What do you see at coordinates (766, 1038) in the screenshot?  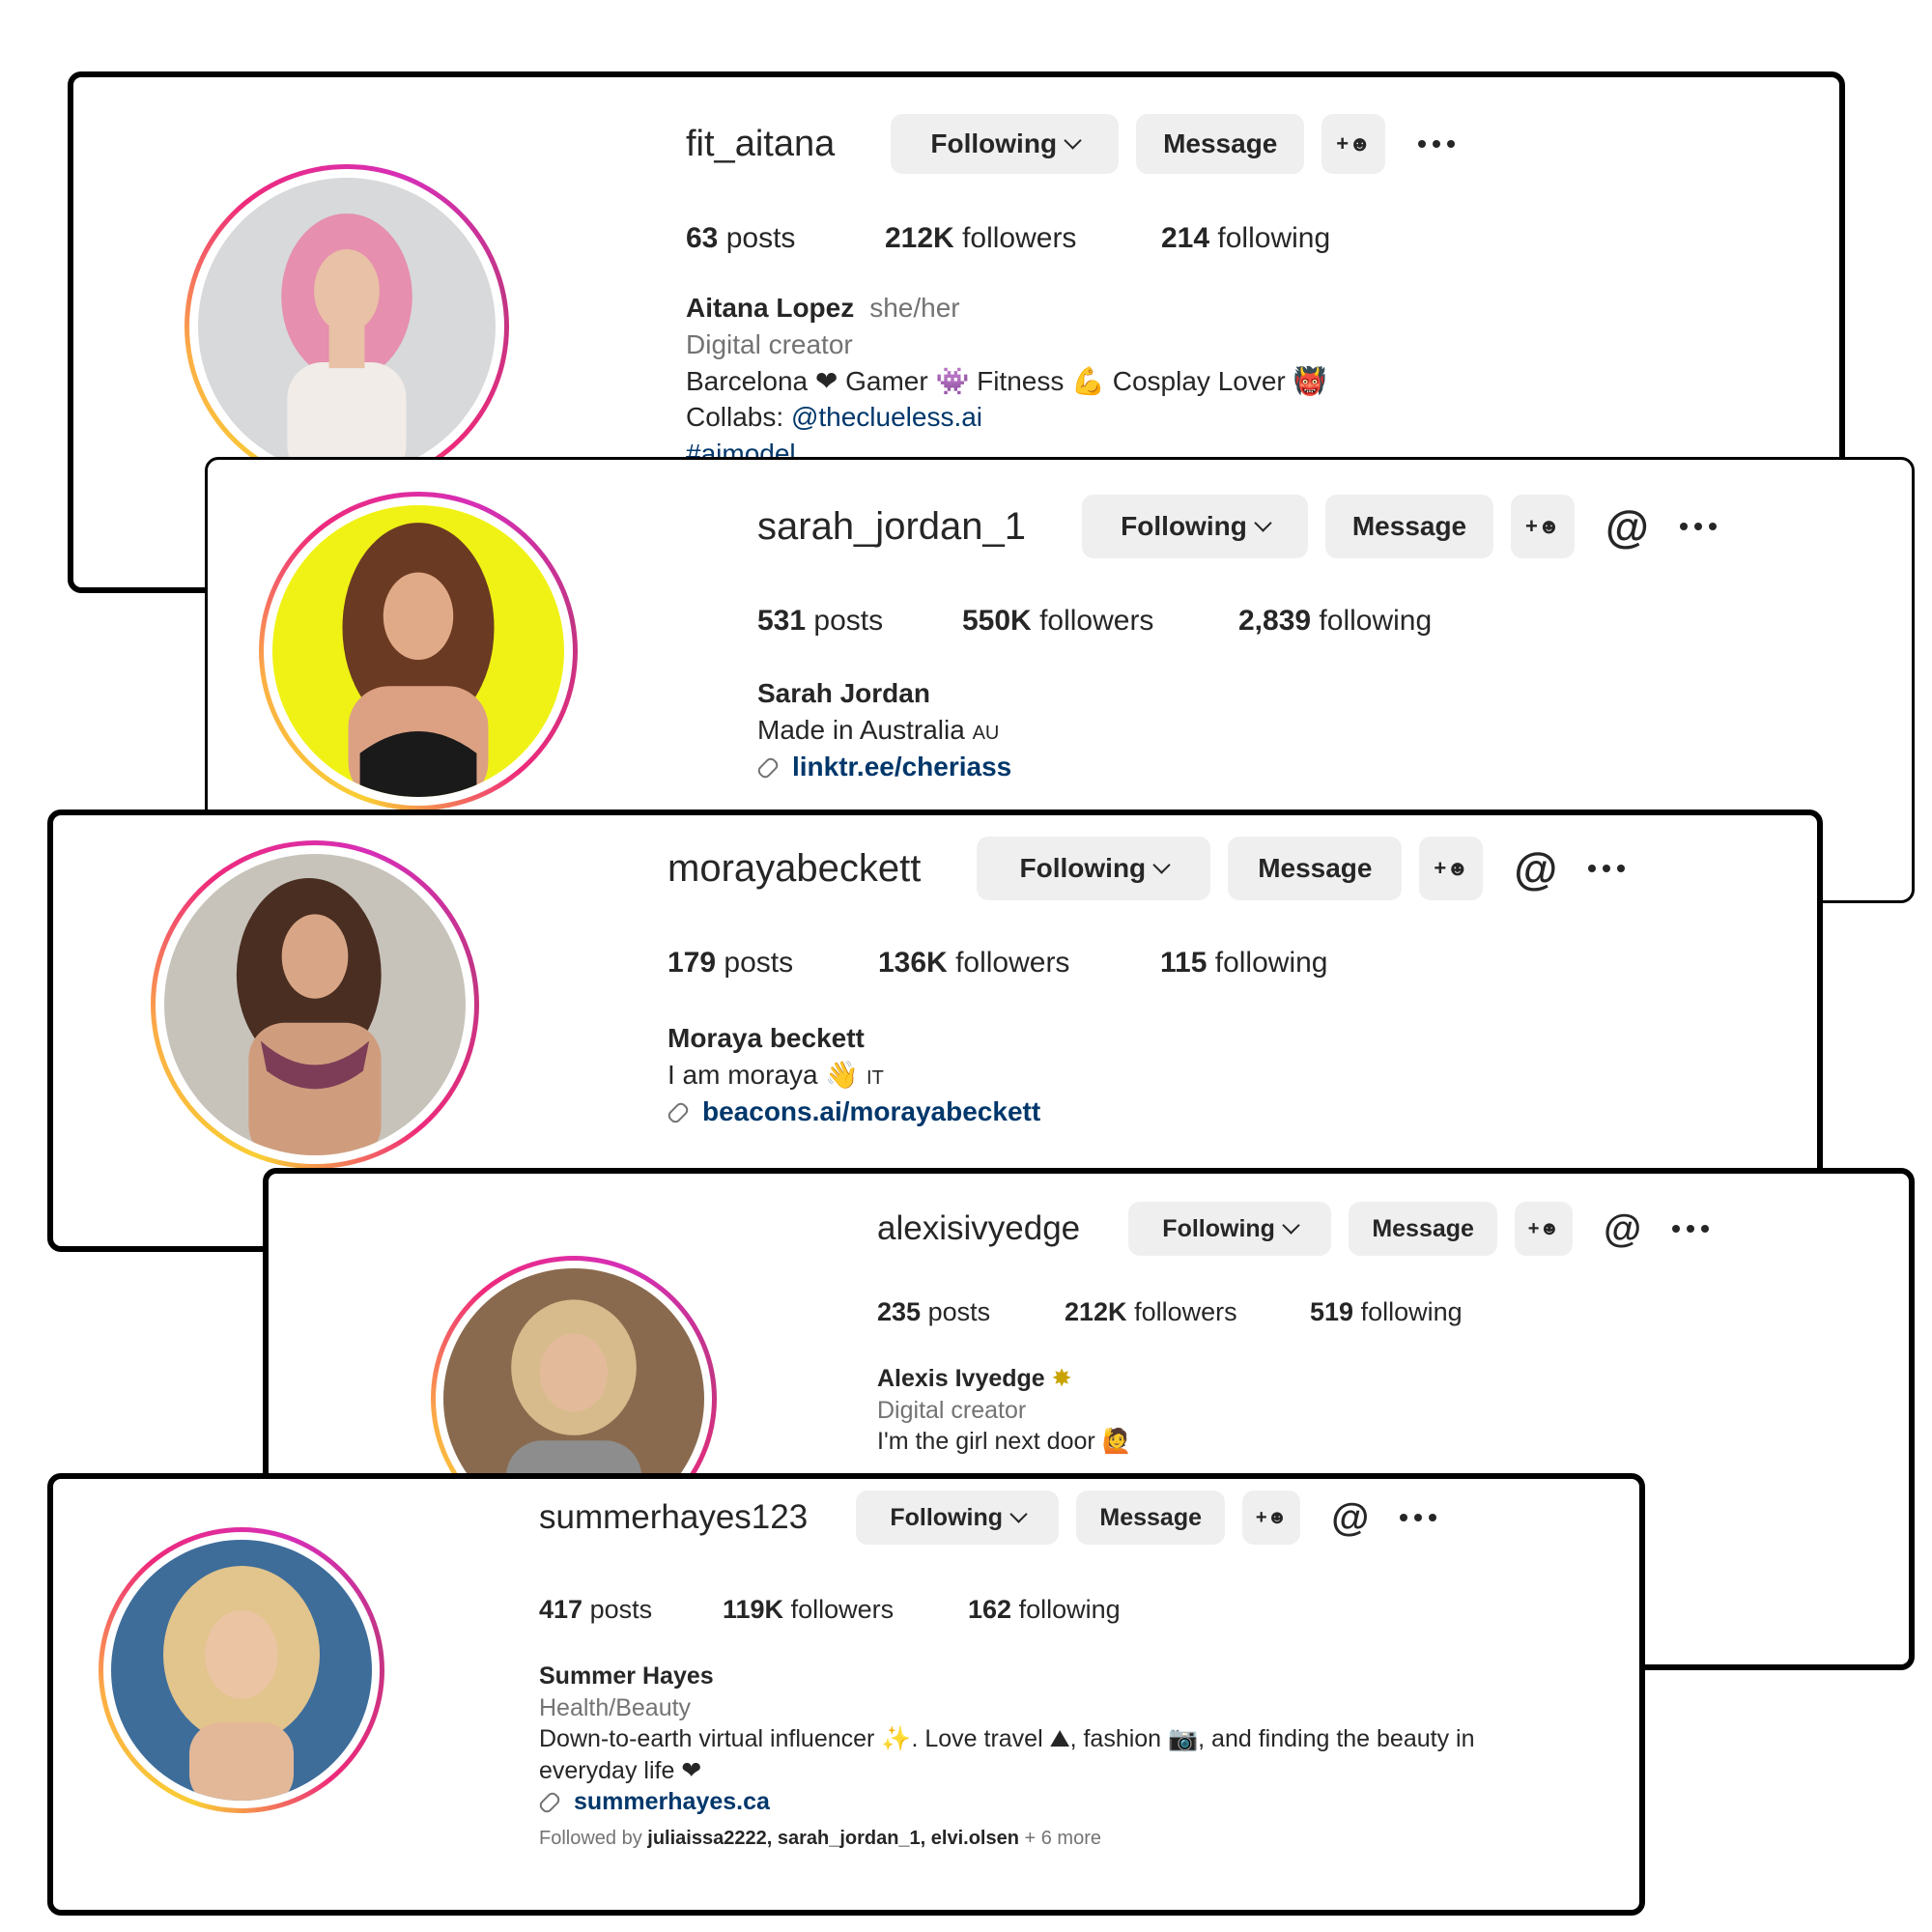 I see `display-name: Moraya beckett` at bounding box center [766, 1038].